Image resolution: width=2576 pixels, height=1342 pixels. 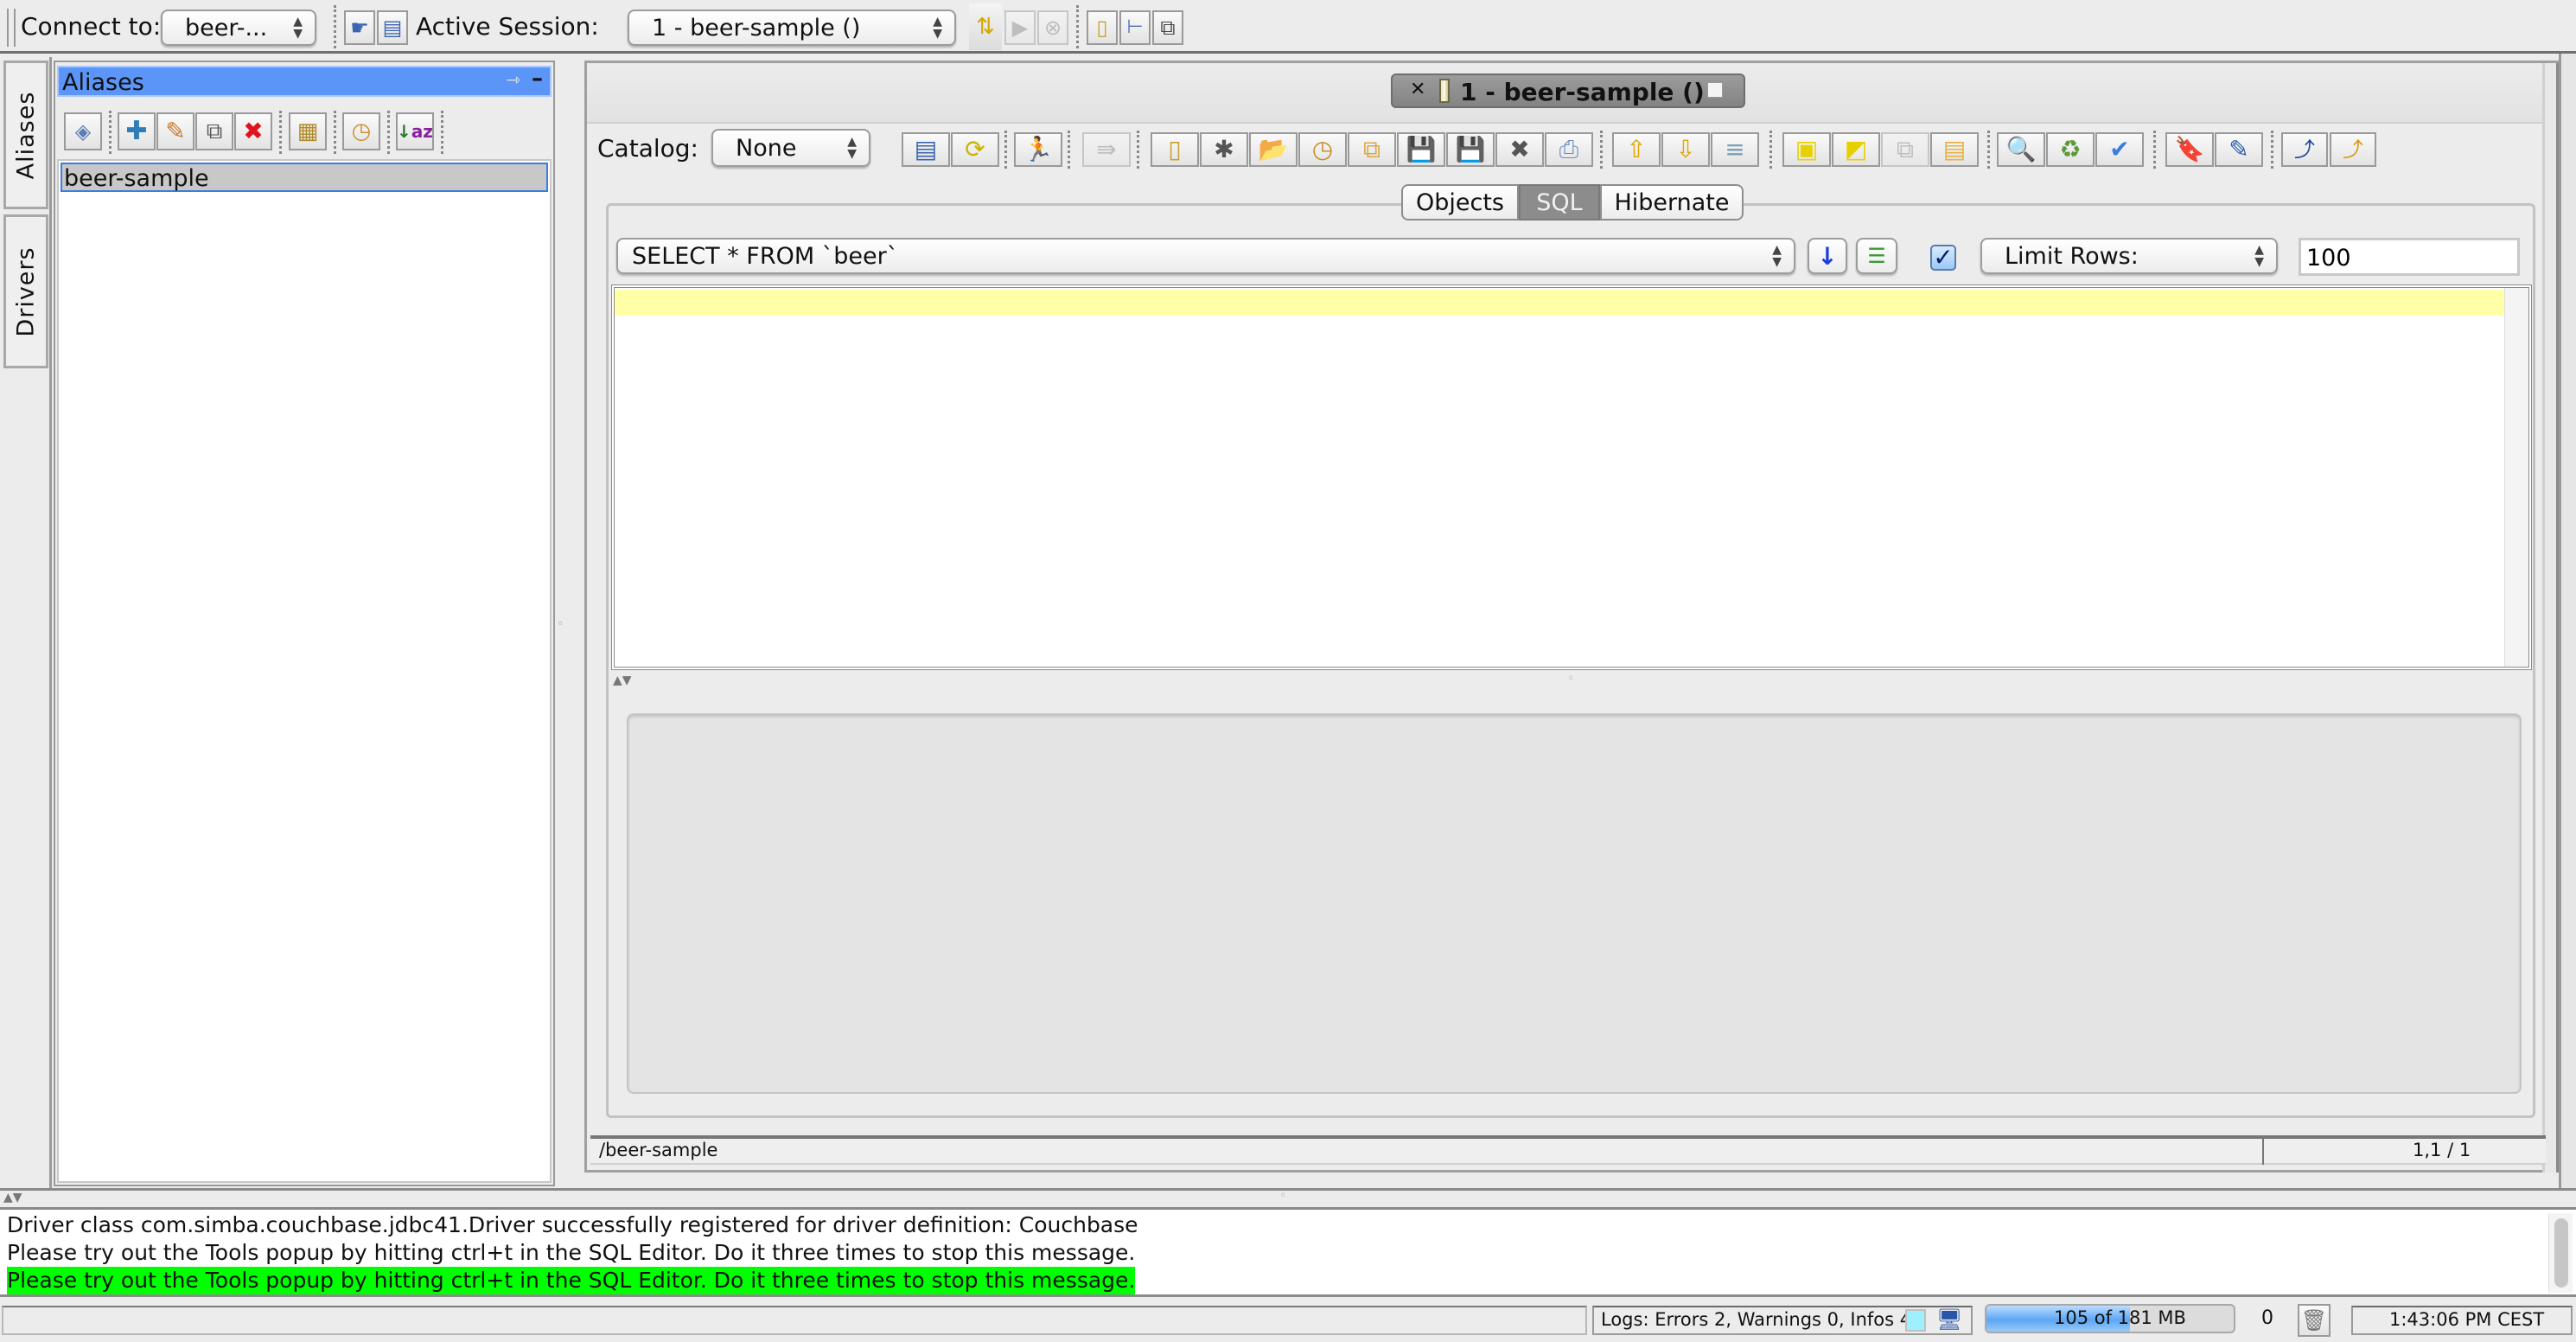 I want to click on find-button: 🔍, so click(x=2021, y=149).